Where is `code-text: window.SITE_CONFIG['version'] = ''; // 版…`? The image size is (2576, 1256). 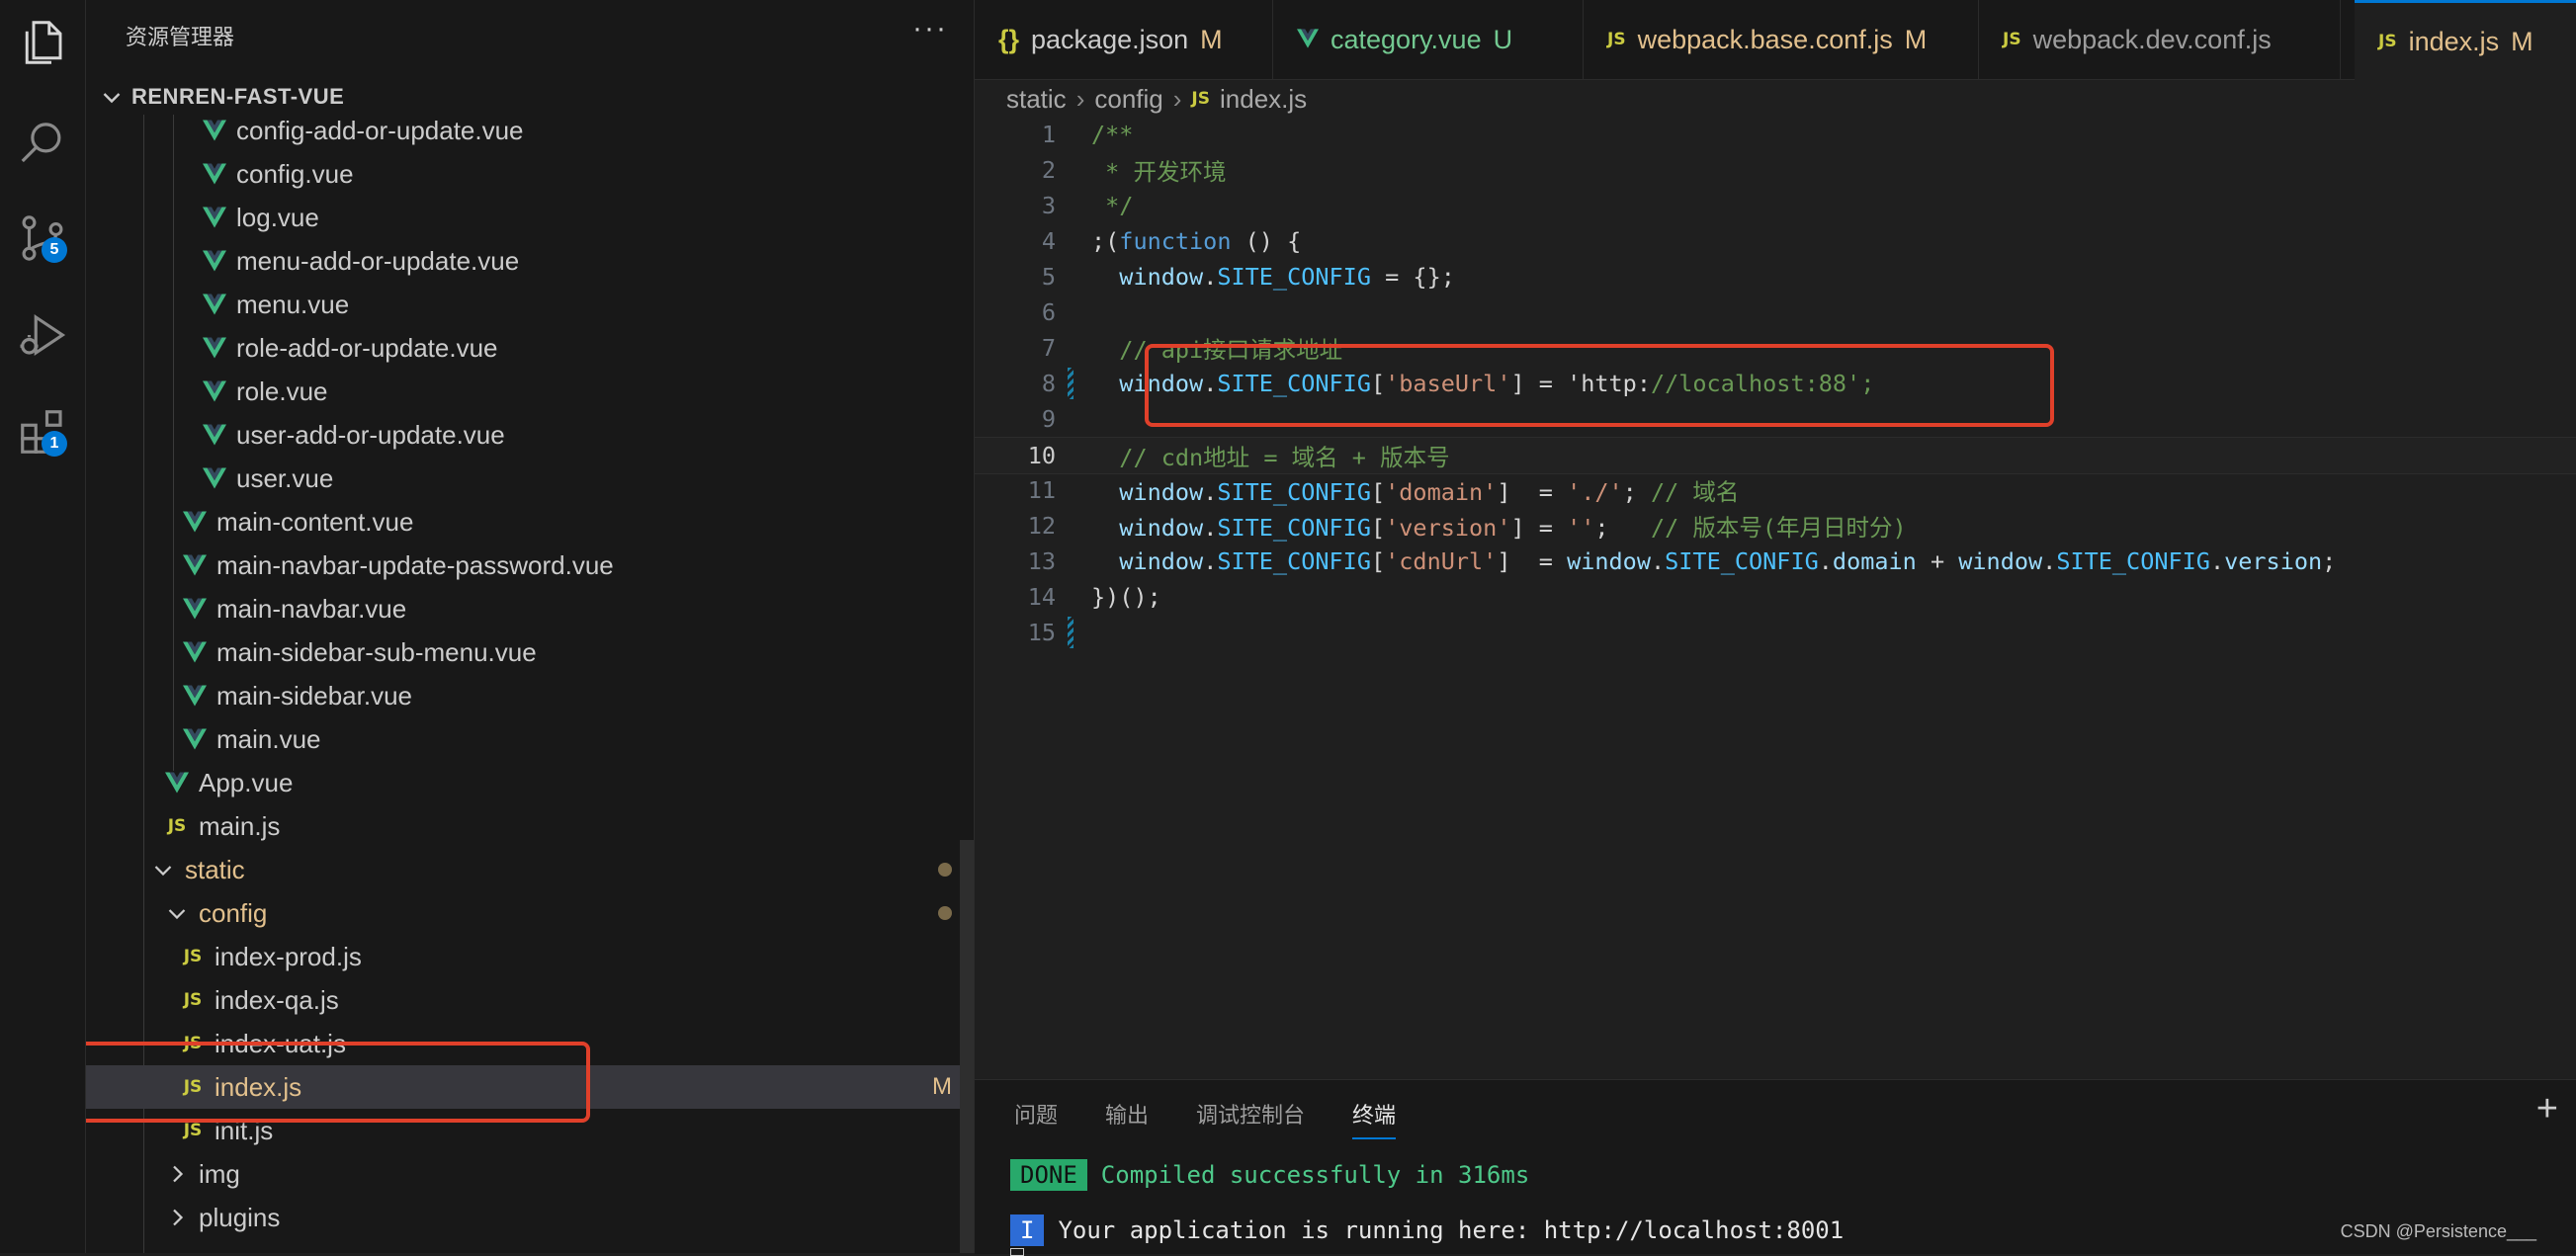 code-text: window.SITE_CONFIG['version'] = ''; // 版… is located at coordinates (1513, 528).